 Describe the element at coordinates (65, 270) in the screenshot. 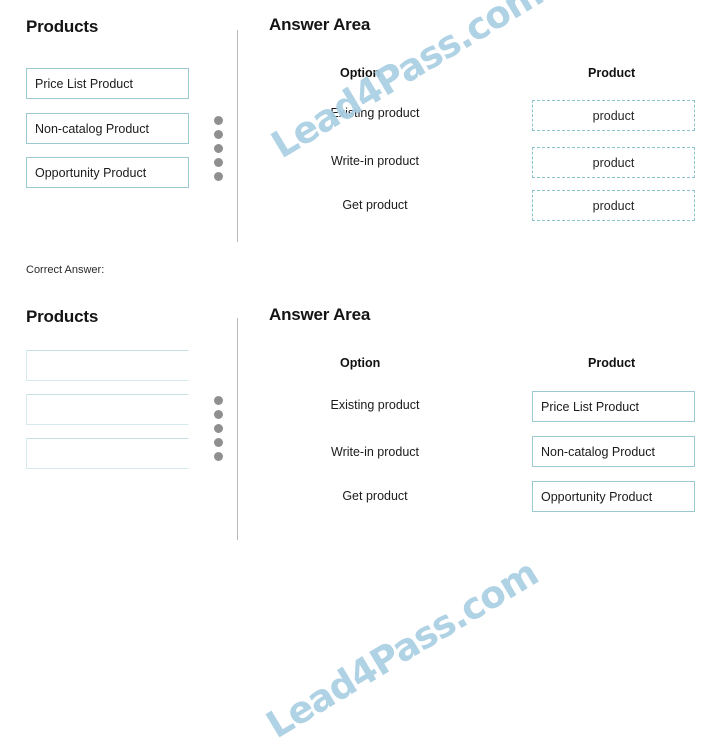

I see `correct-answer-label: Correct Answer:` at that location.